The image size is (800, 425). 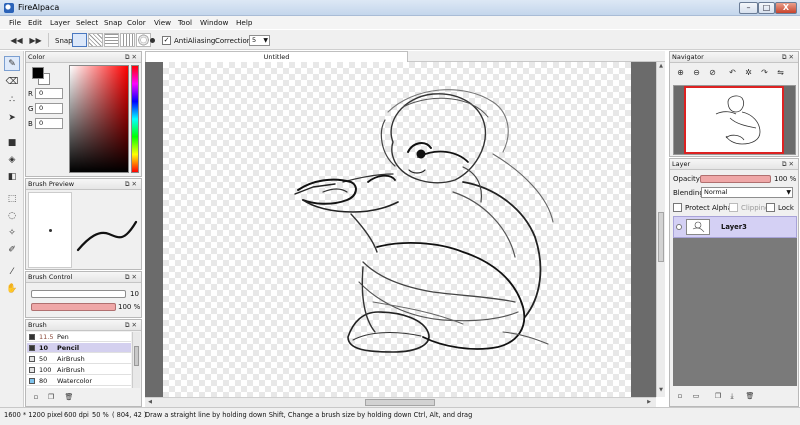 What do you see at coordinates (12, 117) in the screenshot?
I see `move-tool-icon: ➤` at bounding box center [12, 117].